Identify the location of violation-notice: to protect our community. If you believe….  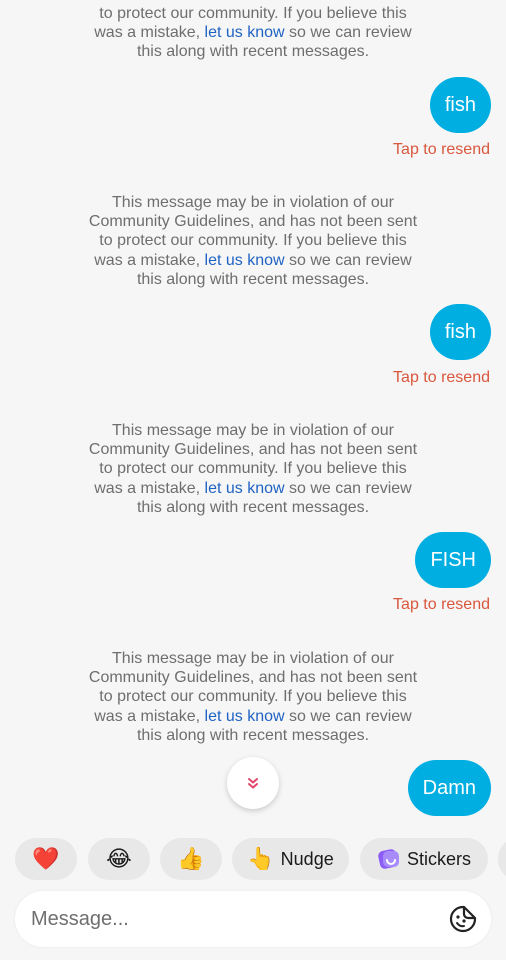
(253, 33).